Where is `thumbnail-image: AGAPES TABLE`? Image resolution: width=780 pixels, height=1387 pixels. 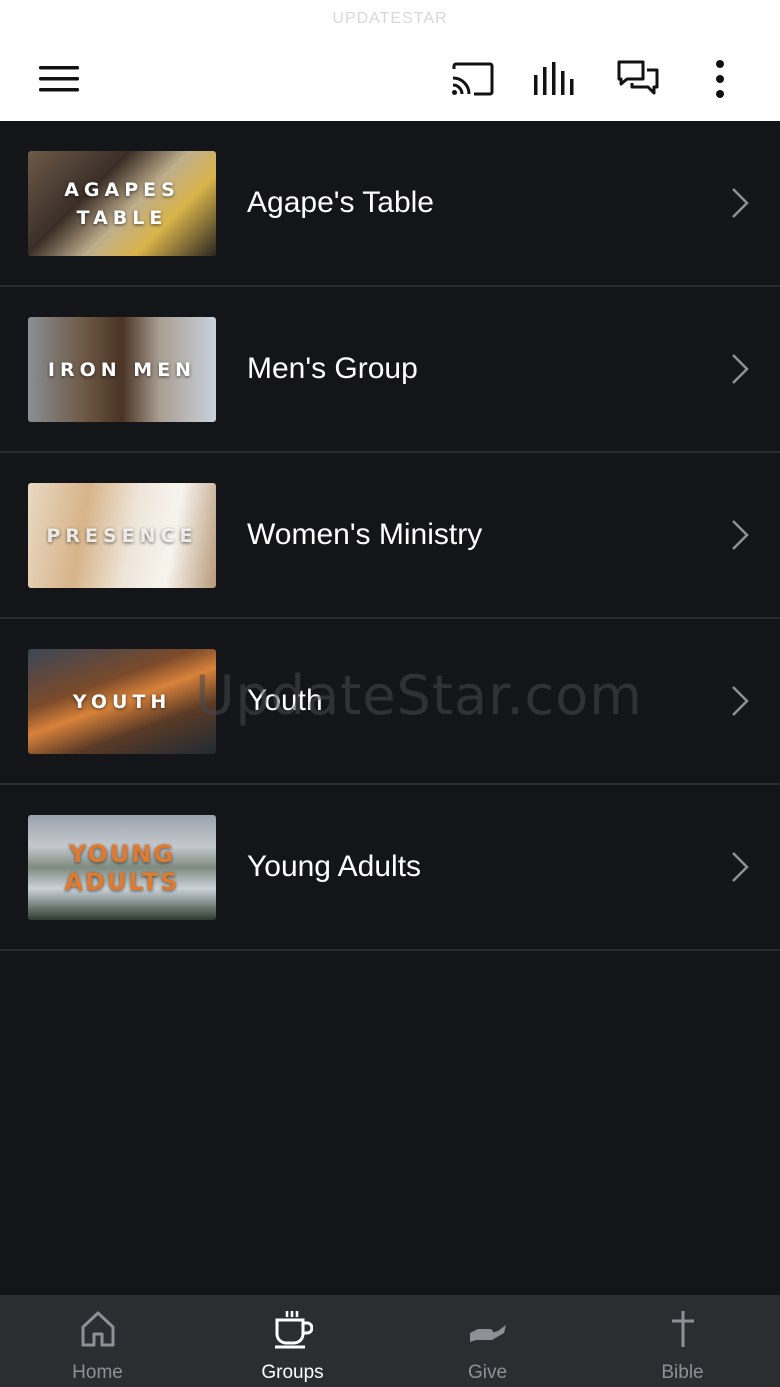
thumbnail-image: AGAPES TABLE is located at coordinates (122, 203).